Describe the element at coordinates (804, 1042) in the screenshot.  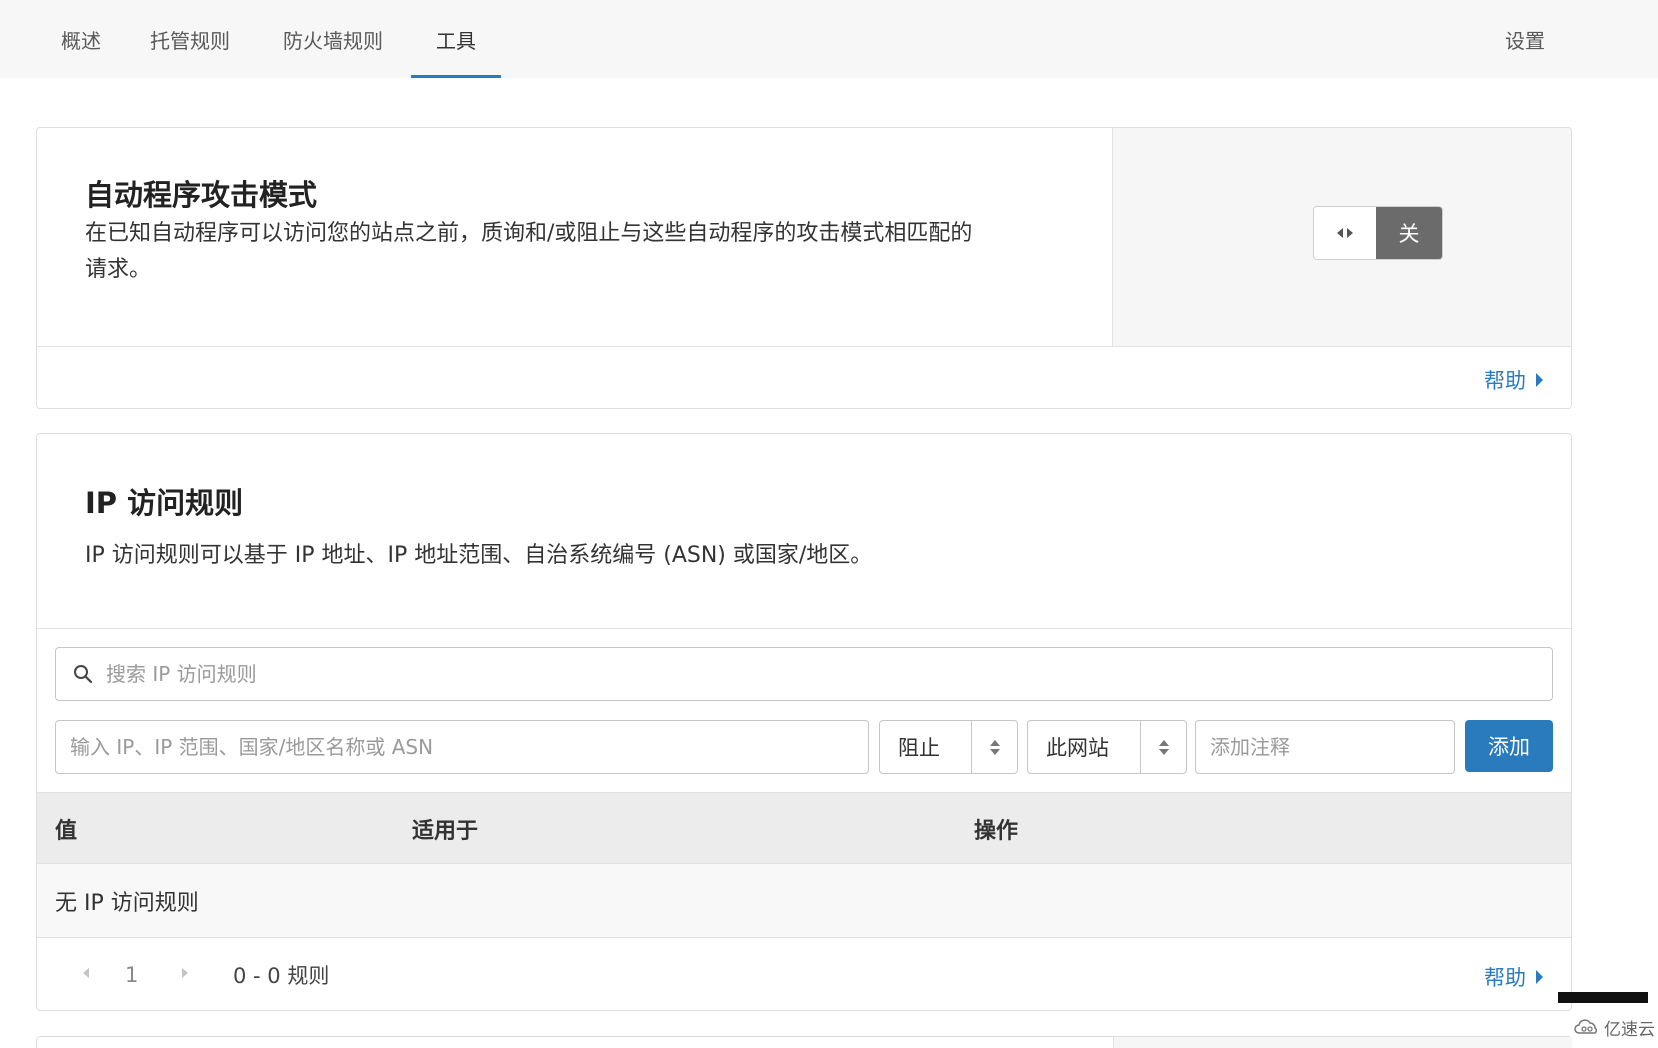
I see `next-card` at that location.